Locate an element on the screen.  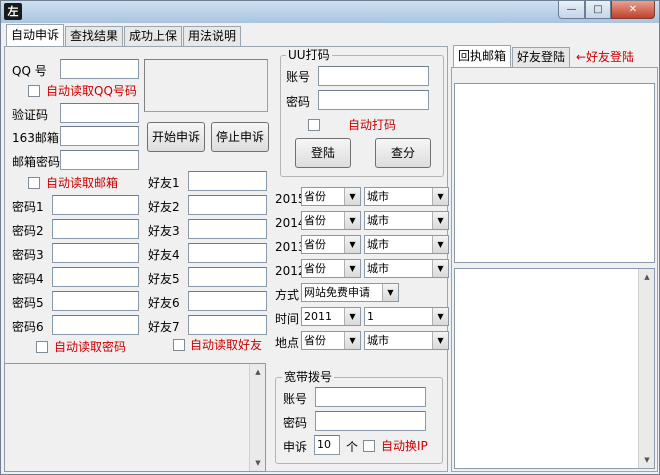
qq-input is located at coordinates (99, 69).